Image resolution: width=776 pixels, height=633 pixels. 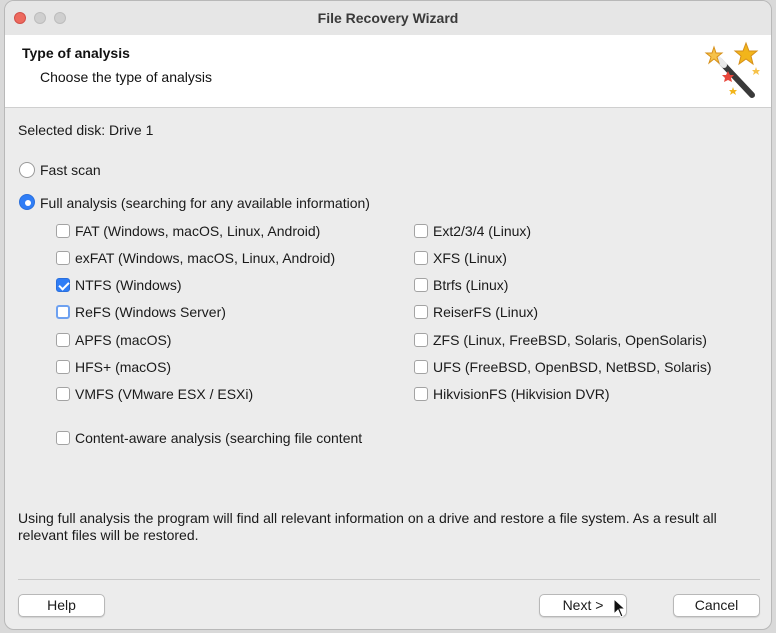 I want to click on hfs-plus-label: HFS+ (macOS), so click(x=123, y=367).